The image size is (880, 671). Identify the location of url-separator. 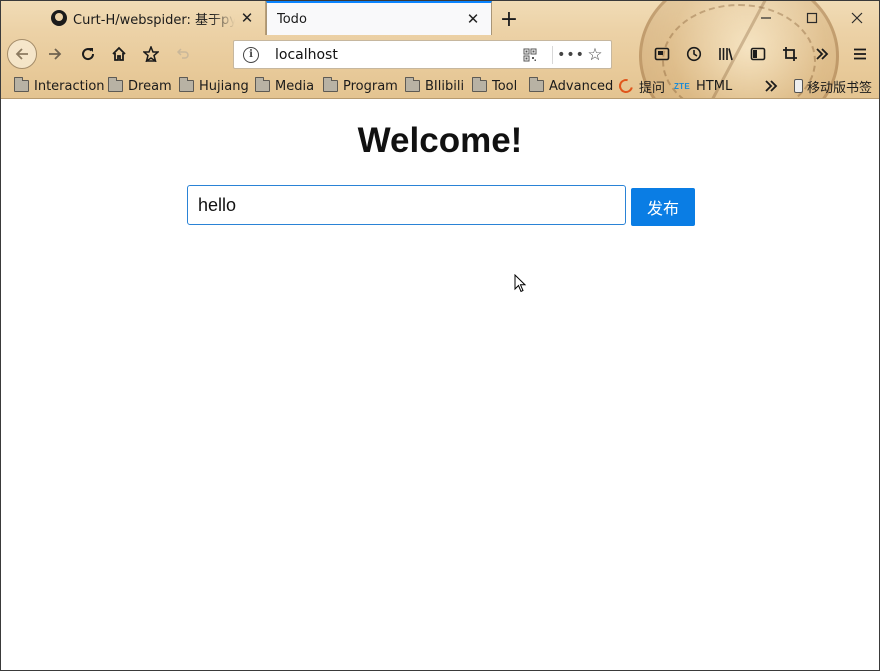
(552, 54).